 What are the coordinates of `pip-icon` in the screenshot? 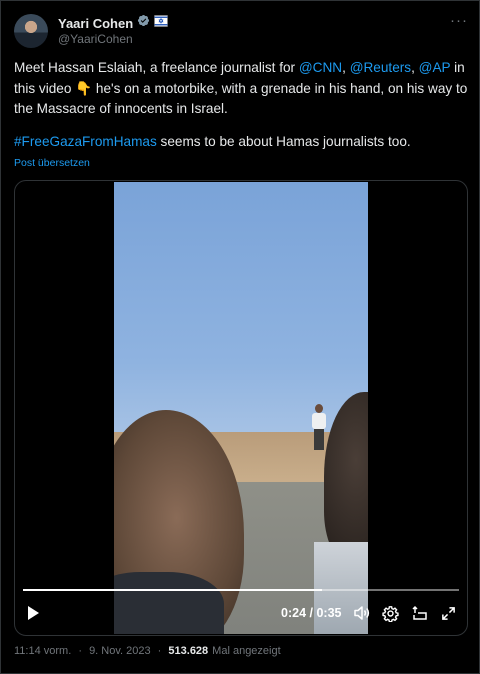 It's located at (419, 612).